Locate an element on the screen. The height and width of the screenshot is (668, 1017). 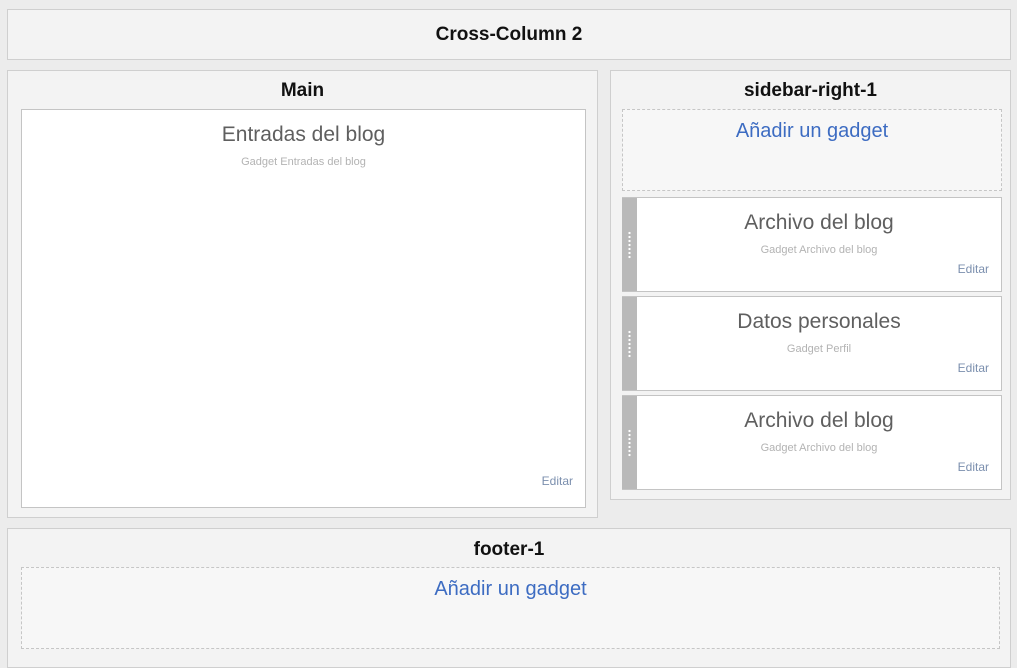
cross-column-2-section: Cross-Column 2 is located at coordinates (509, 34).